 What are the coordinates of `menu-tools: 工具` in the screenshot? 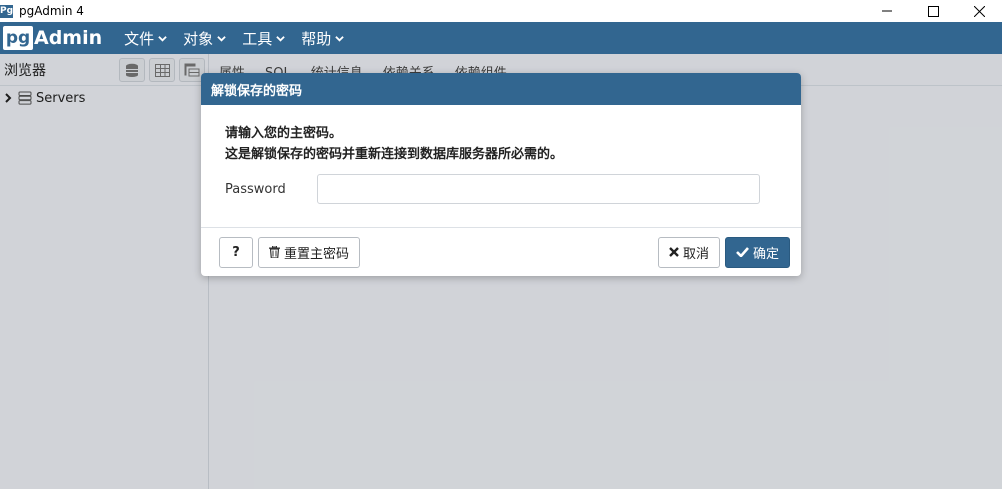 It's located at (263, 38).